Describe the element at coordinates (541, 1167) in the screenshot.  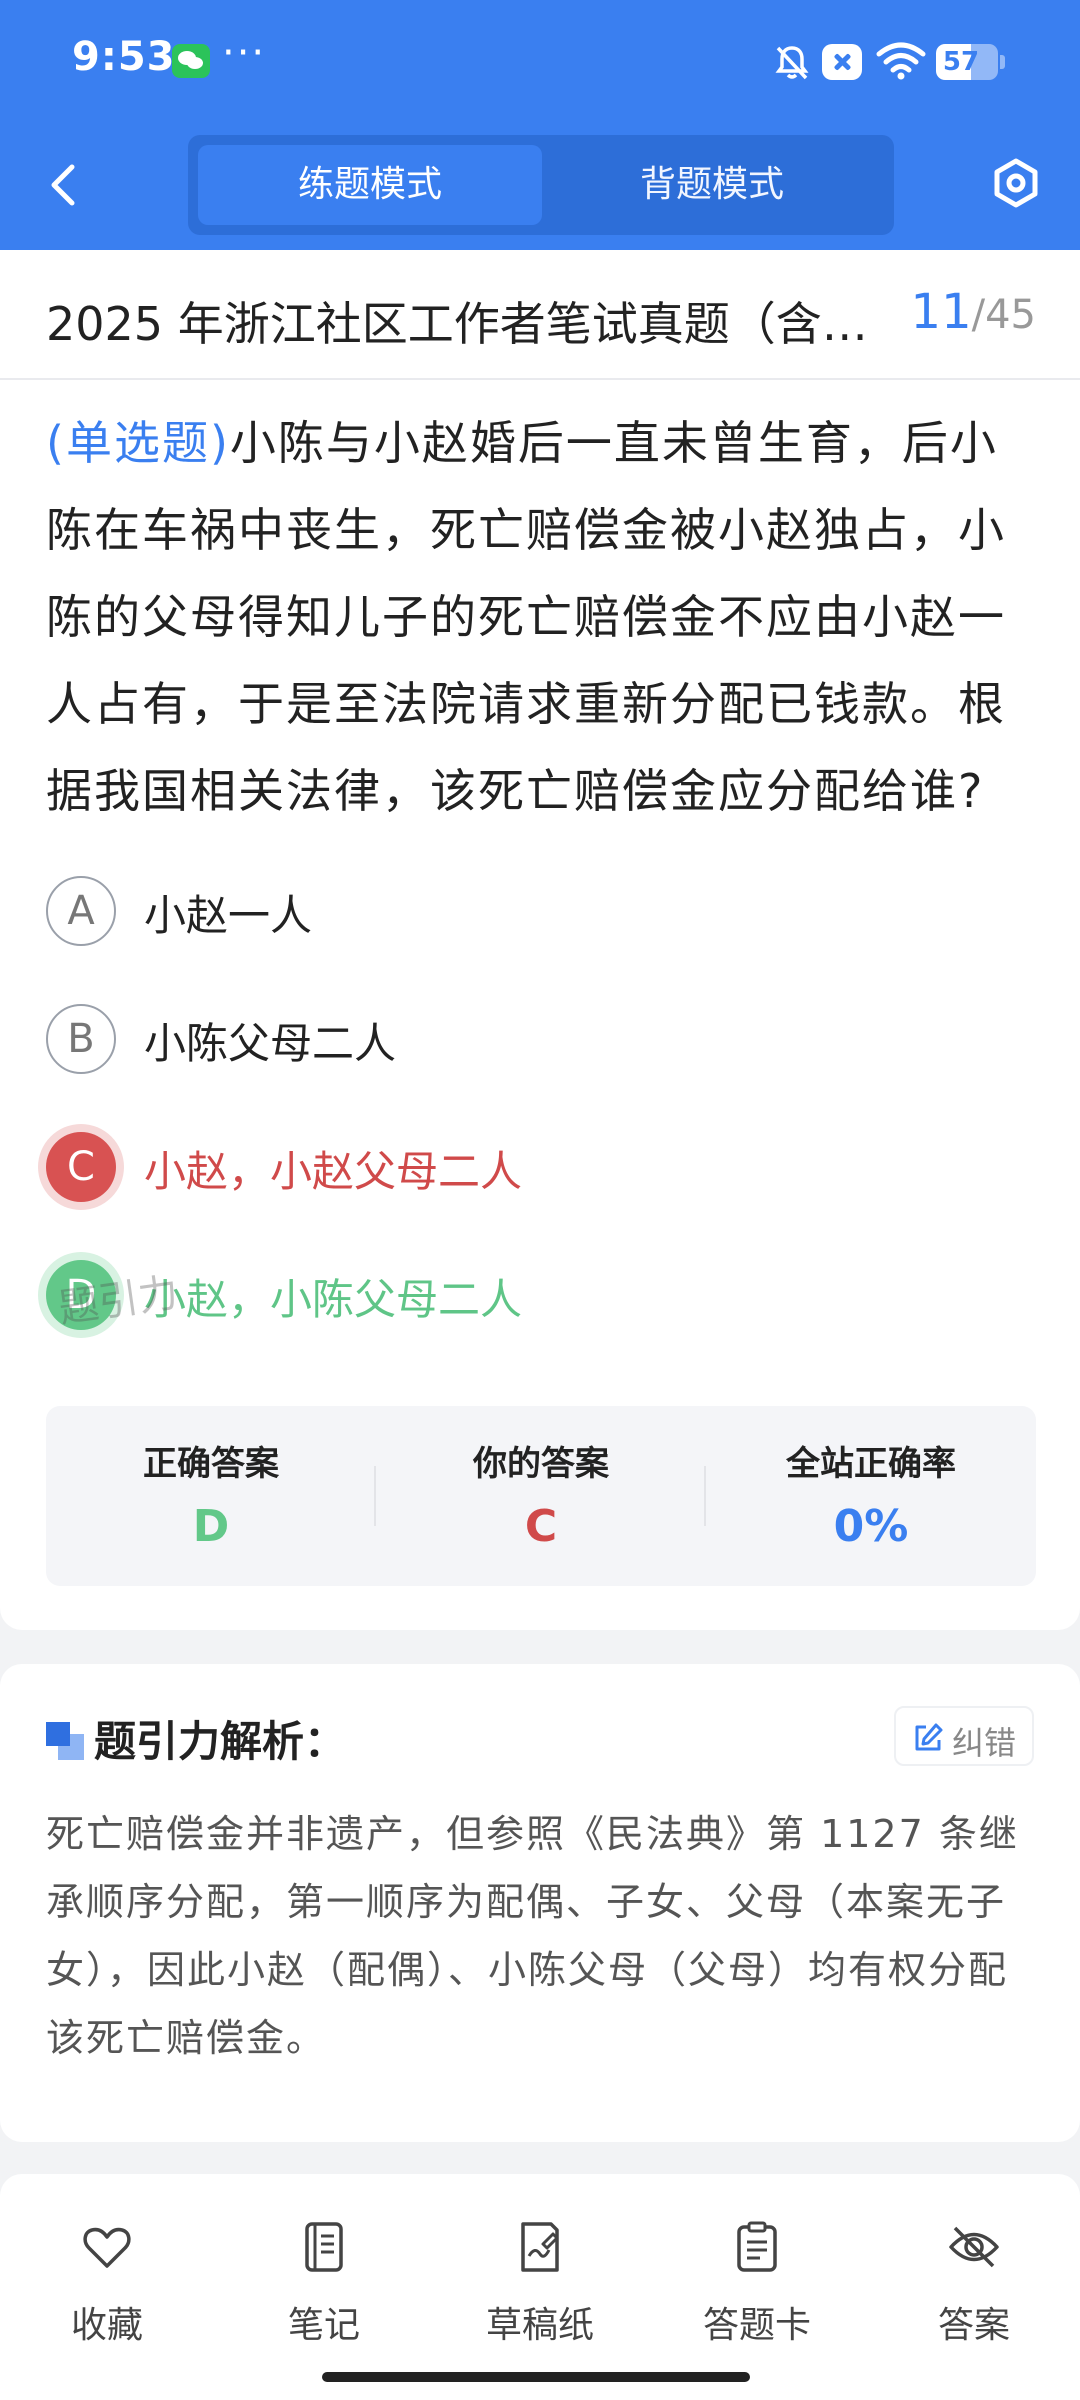
I see `option-c: C 小赵，小赵父母二人` at that location.